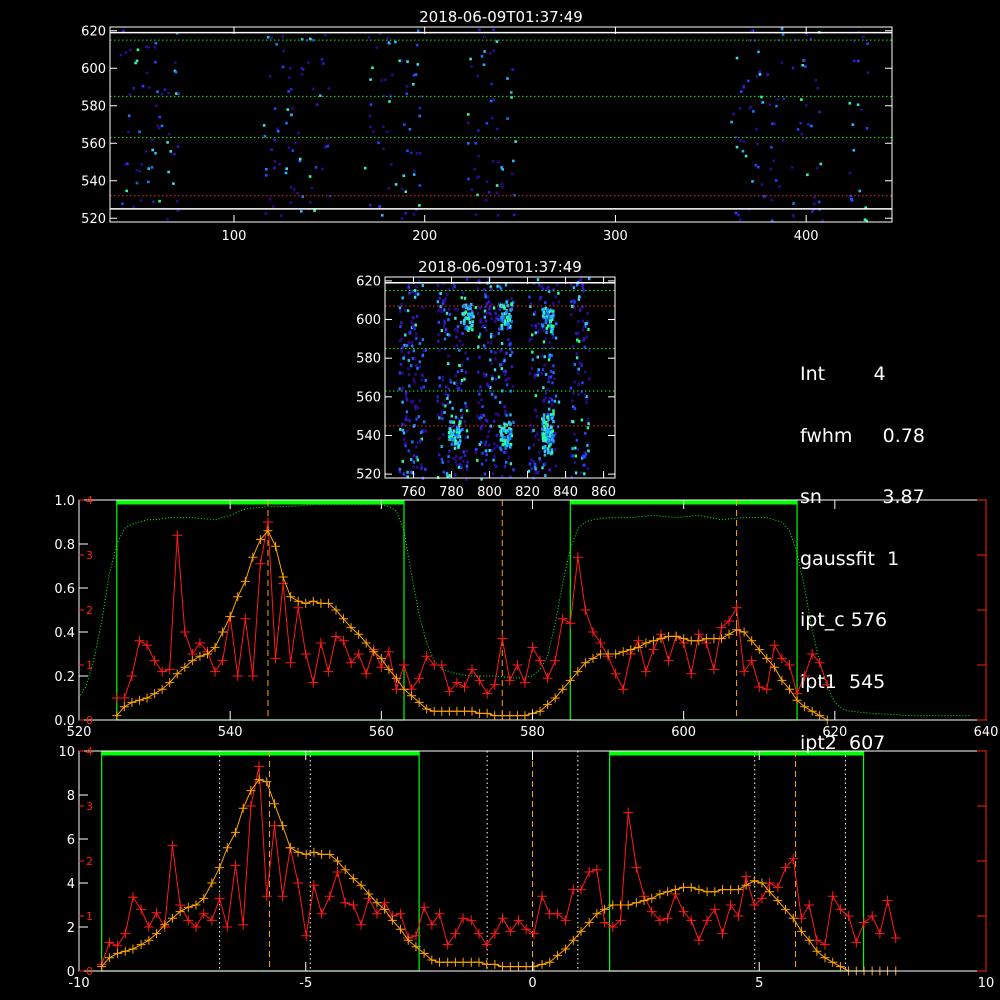  What do you see at coordinates (89, 971) in the screenshot?
I see `right-y-tick-label: 0` at bounding box center [89, 971].